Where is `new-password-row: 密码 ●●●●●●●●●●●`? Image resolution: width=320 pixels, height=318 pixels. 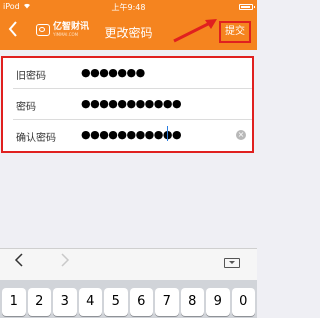
new-password-row: 密码 ●●●●●●●●●●● is located at coordinates (127, 104).